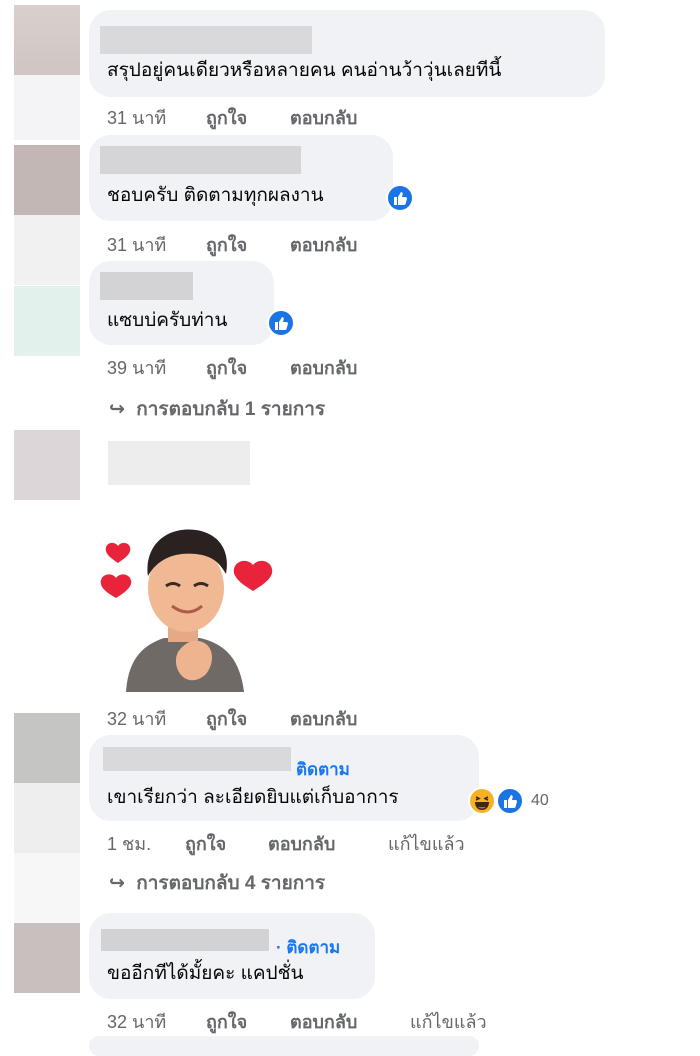 This screenshot has height=1056, width=700. I want to click on view-replies-link: ↪ การตอบกลับ 1 รายการ, so click(217, 409).